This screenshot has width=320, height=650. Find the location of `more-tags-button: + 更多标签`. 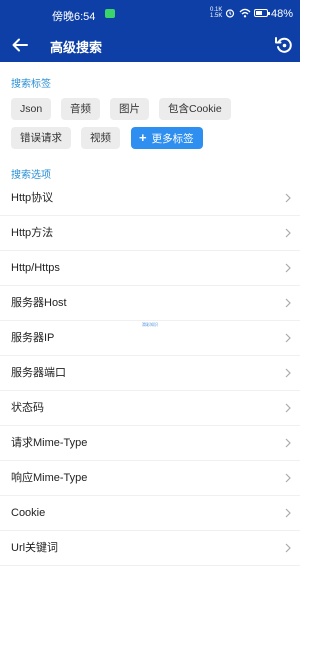

more-tags-button: + 更多标签 is located at coordinates (167, 138).